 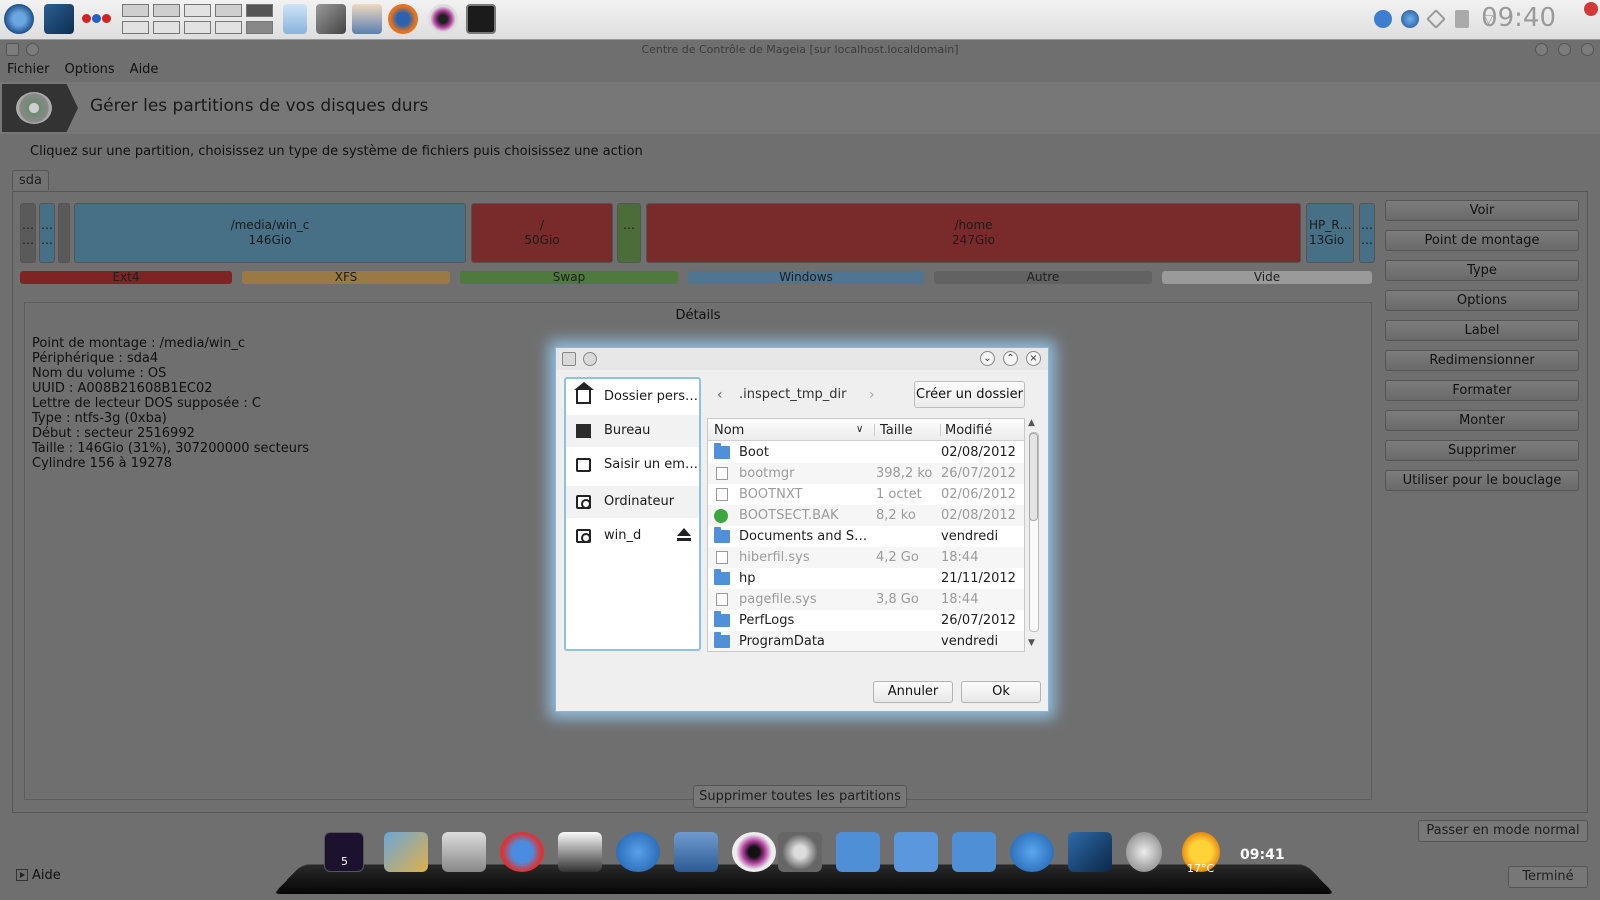 What do you see at coordinates (12, 49) in the screenshot?
I see `window-menu-icon` at bounding box center [12, 49].